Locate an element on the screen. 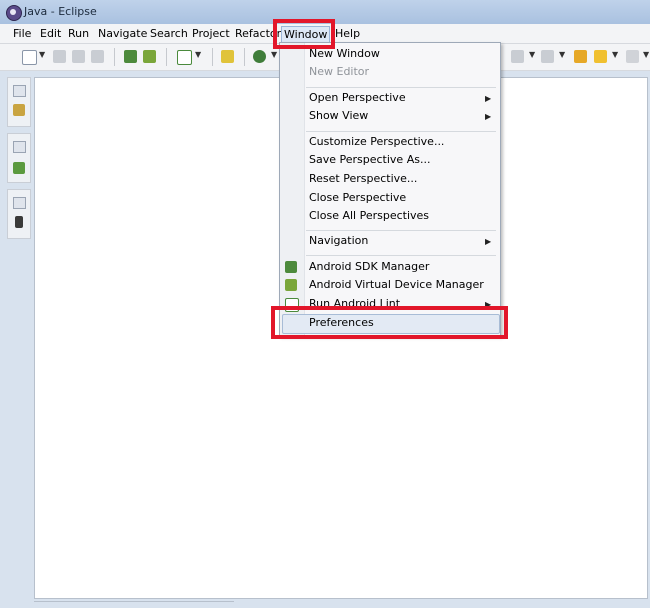 The image size is (650, 608). new-java-icon is located at coordinates (227, 56).